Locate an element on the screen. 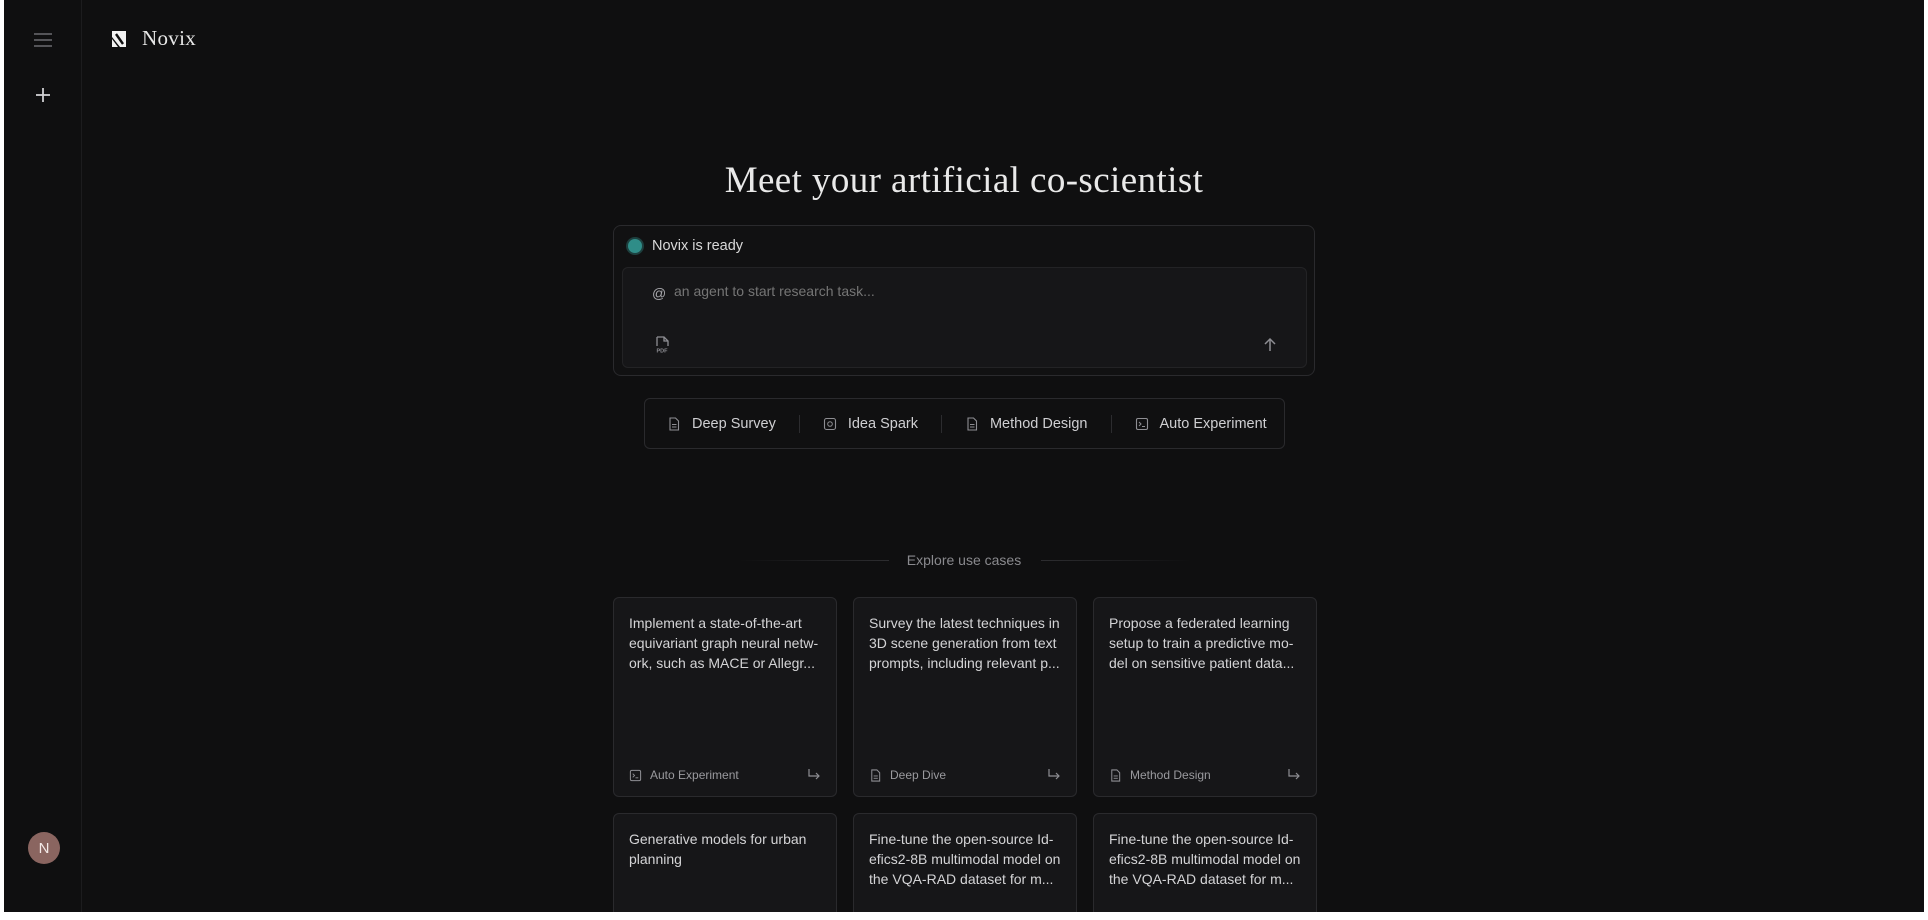  mode-deep-survey: Deep Survey is located at coordinates (721, 424).